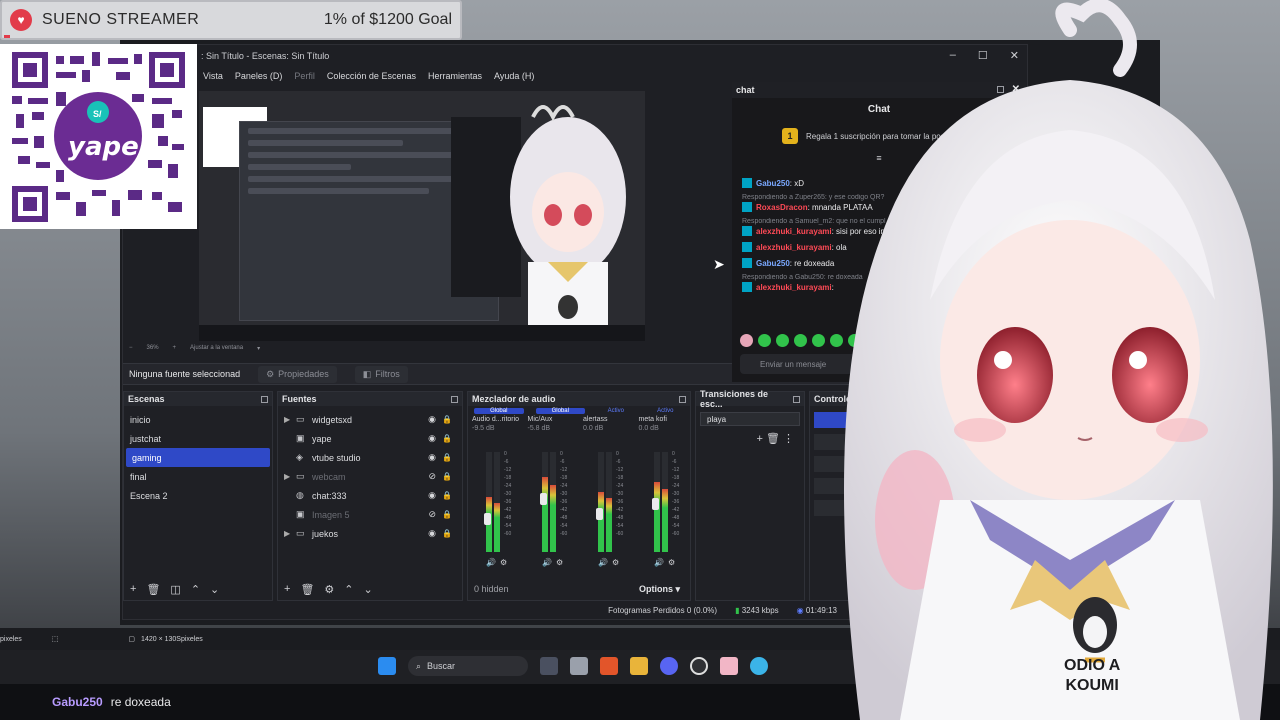 The image size is (1280, 720). I want to click on source-item: ◍ chat:333 ◉ 🔒, so click(370, 495).